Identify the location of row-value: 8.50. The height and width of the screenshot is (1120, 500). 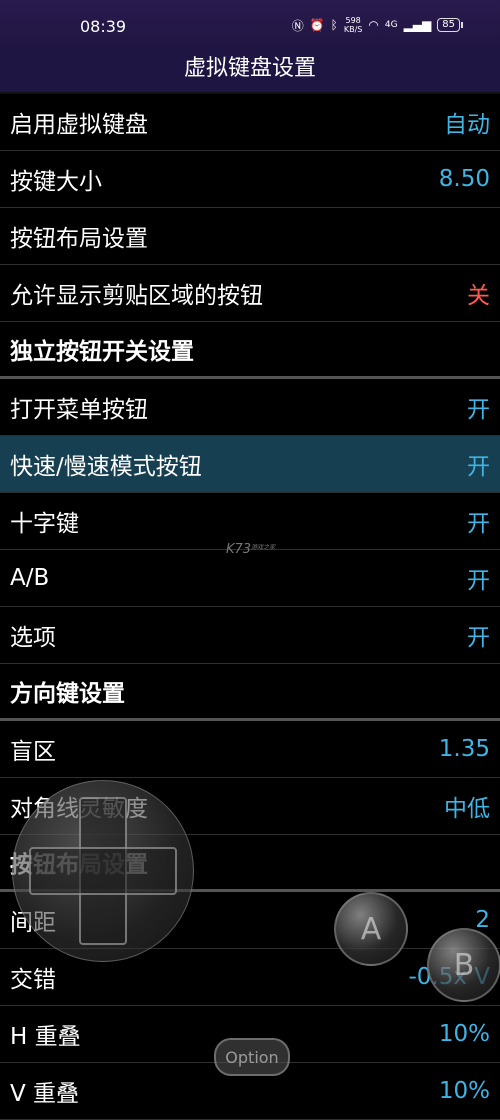
(464, 179).